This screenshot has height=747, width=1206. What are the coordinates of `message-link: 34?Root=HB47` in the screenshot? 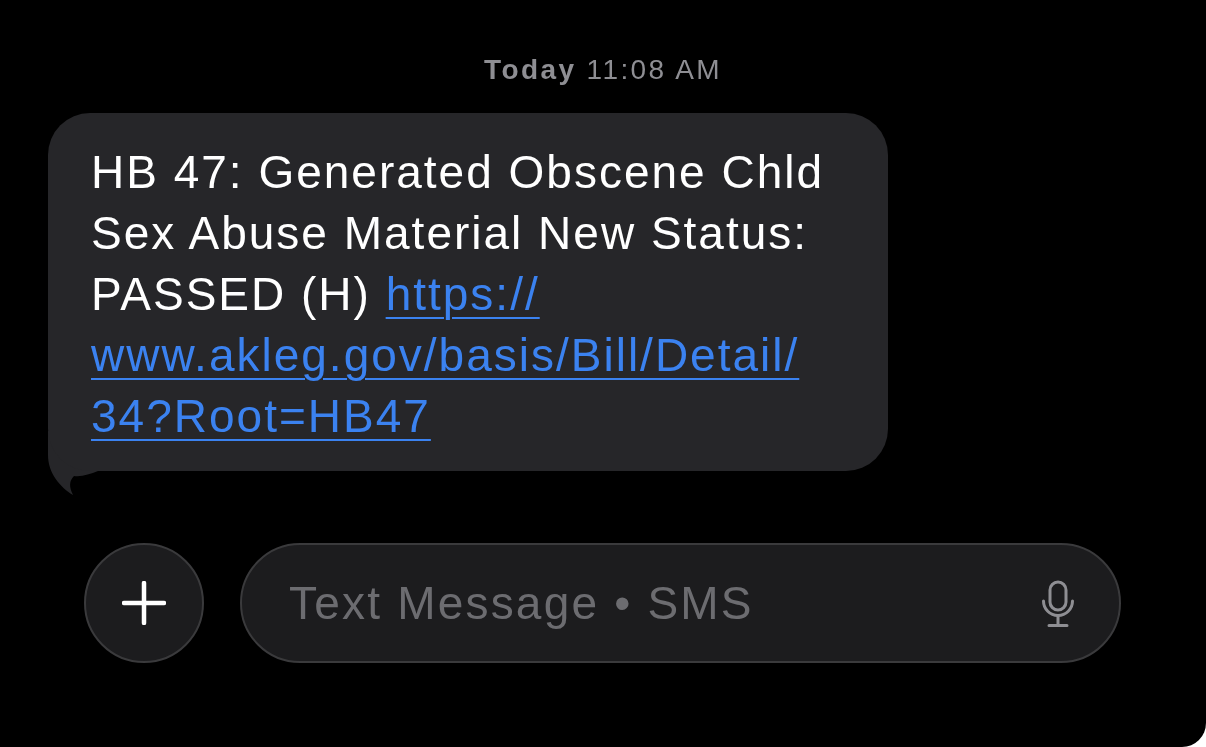 It's located at (261, 416).